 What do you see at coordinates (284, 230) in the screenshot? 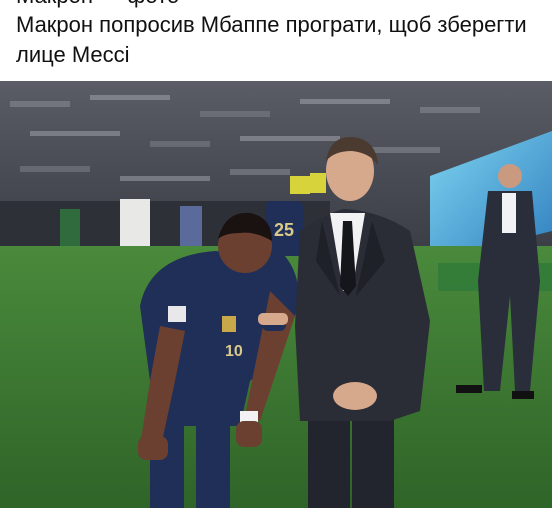
I see `background-player-number: 25` at bounding box center [284, 230].